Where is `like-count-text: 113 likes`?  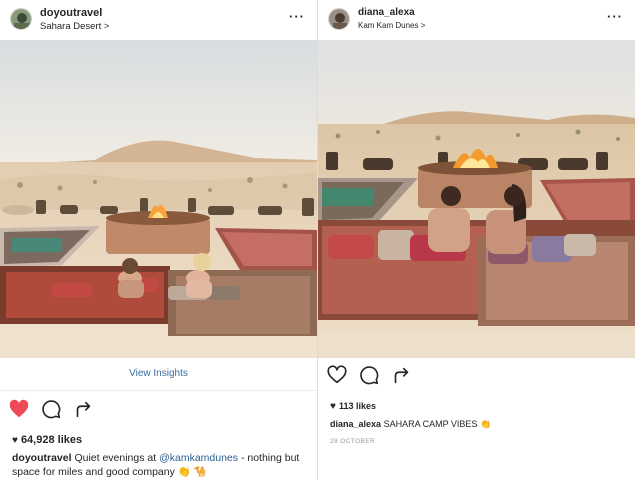
like-count-text: 113 likes is located at coordinates (357, 406).